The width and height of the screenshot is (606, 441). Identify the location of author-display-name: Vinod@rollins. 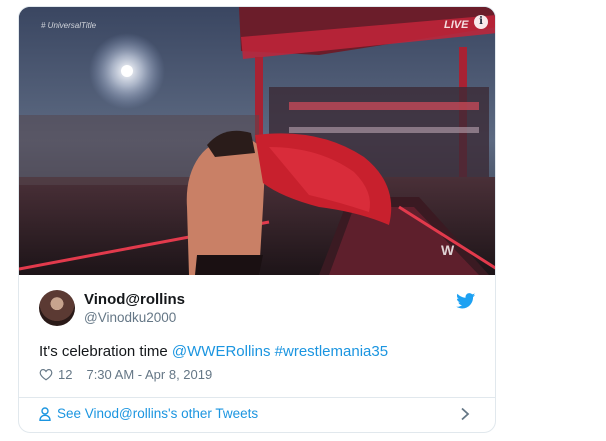
(134, 299).